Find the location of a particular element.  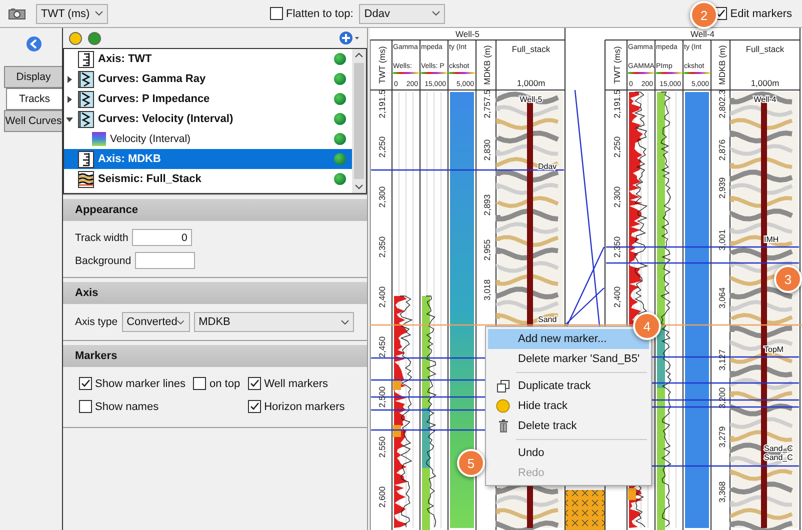

track-tree-item: Curves: Gamma Ray is located at coordinates (208, 79).